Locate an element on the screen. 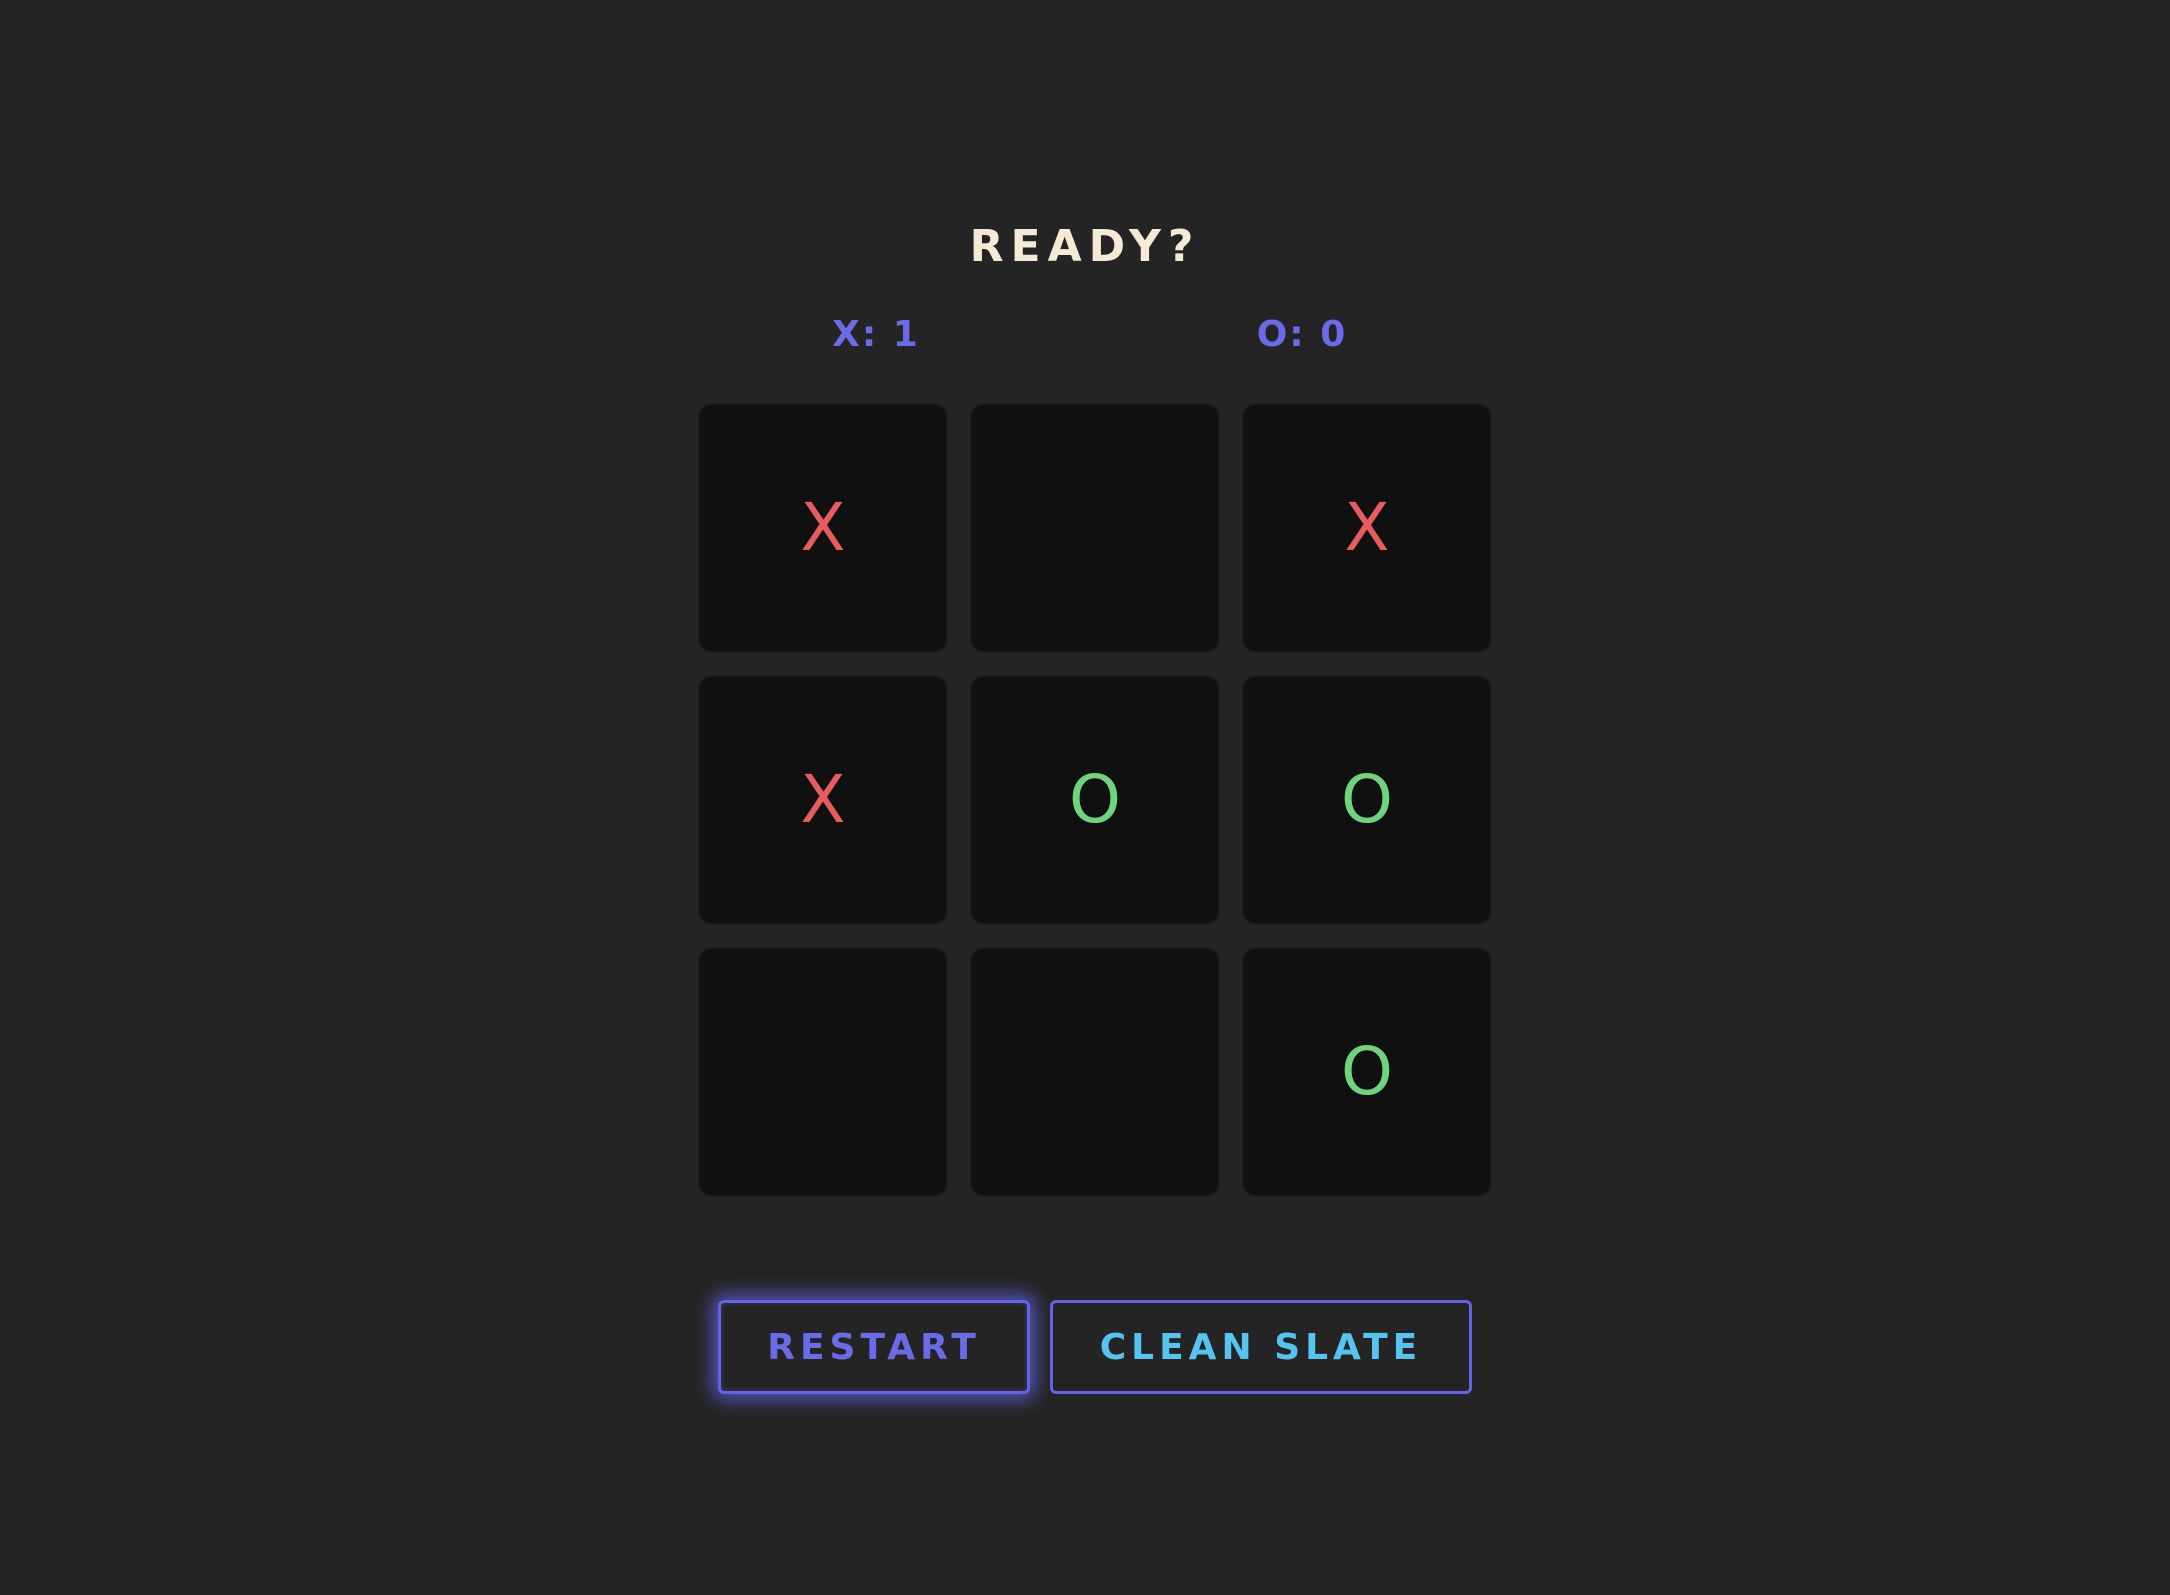 The width and height of the screenshot is (2170, 1595). game-controls: RESTART CLEAN SLATE is located at coordinates (1085, 1347).